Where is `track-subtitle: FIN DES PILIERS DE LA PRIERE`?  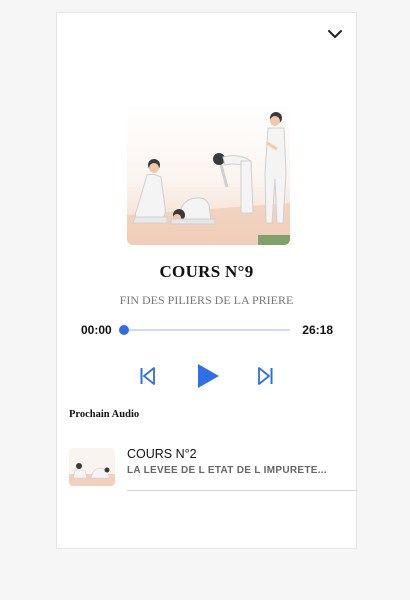
track-subtitle: FIN DES PILIERS DE LA PRIERE is located at coordinates (206, 300).